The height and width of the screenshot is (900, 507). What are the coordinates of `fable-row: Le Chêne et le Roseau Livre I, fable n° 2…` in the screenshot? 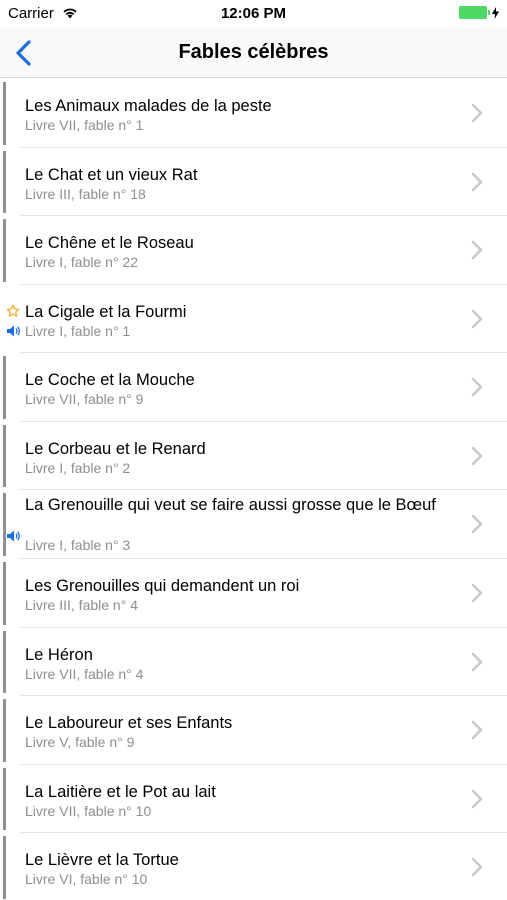 It's located at (253, 250).